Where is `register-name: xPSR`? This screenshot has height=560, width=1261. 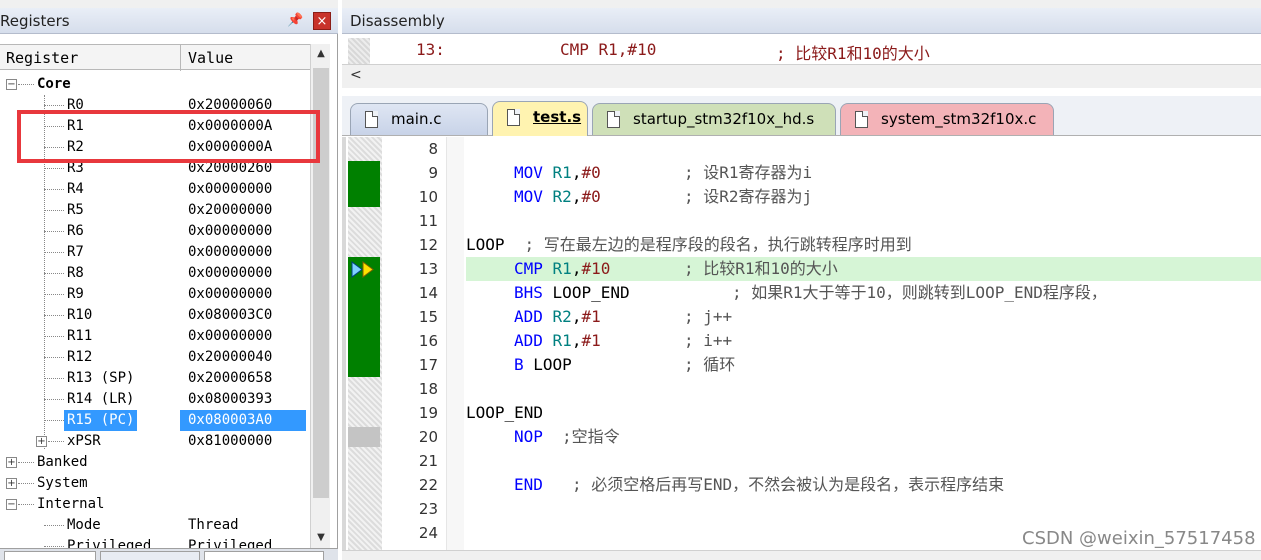 register-name: xPSR is located at coordinates (84, 441).